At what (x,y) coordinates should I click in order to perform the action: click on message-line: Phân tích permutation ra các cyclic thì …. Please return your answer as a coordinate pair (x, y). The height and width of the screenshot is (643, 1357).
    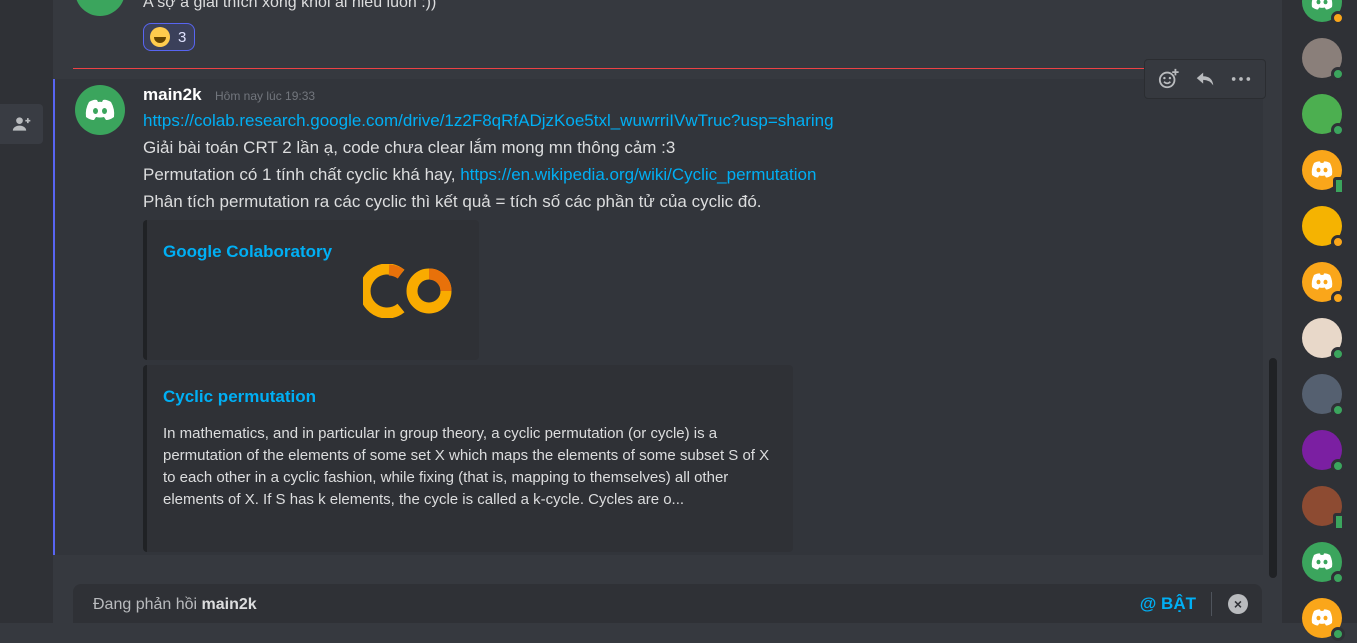
    Looking at the image, I should click on (452, 201).